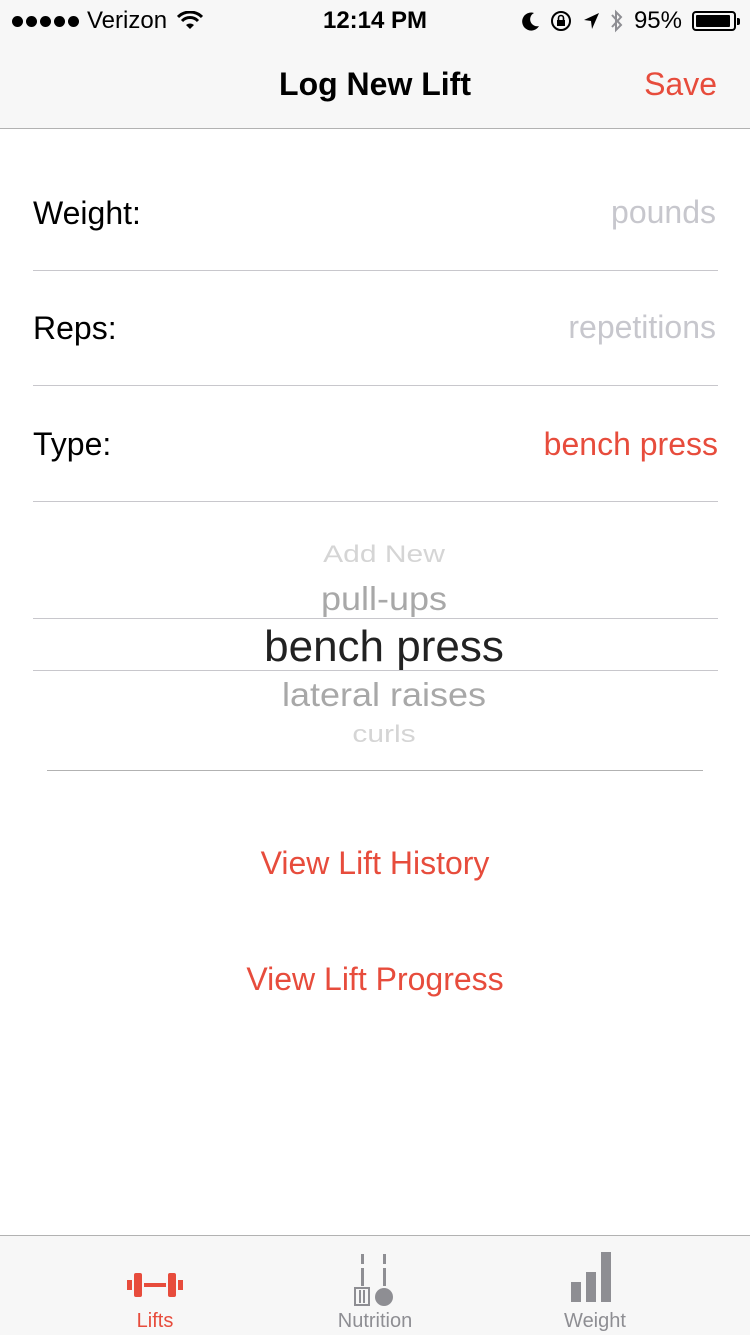 Image resolution: width=750 pixels, height=1335 pixels. Describe the element at coordinates (75, 328) in the screenshot. I see `reps-label: Reps:` at that location.